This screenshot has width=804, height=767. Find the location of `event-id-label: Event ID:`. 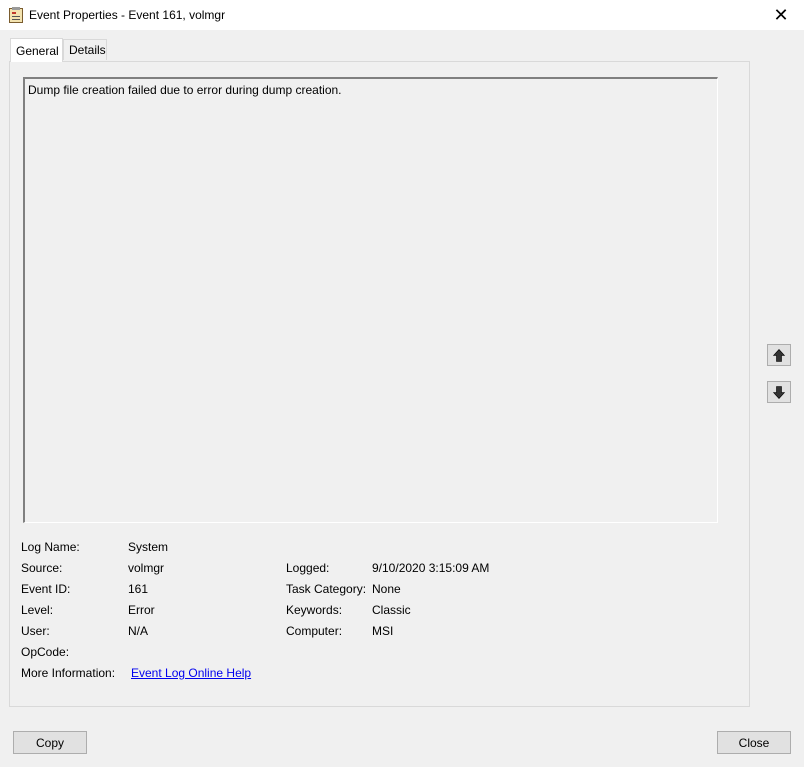

event-id-label: Event ID: is located at coordinates (46, 589).